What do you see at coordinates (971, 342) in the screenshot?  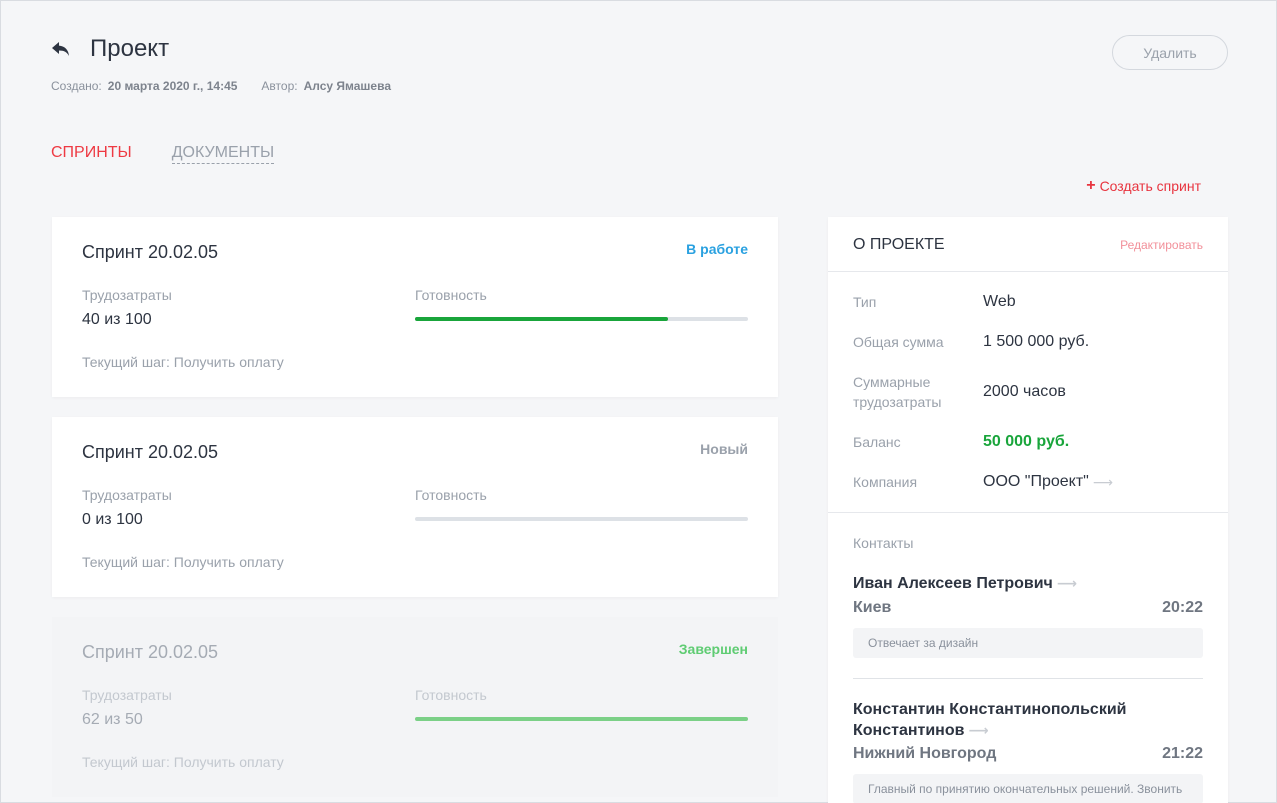 I see `info-row-total-sum: Общая сумма 1 500 000 руб.` at bounding box center [971, 342].